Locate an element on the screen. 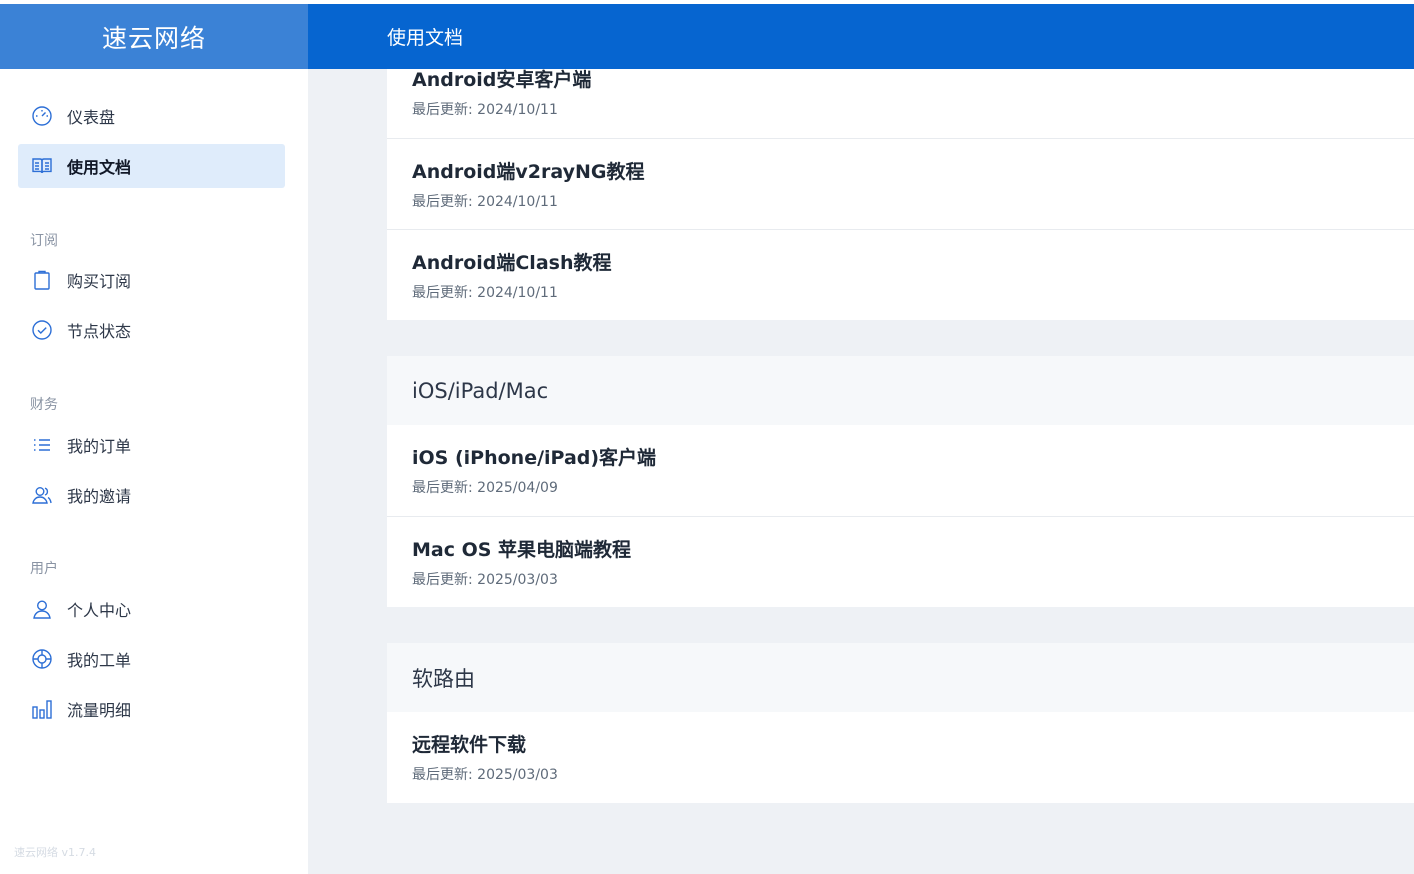  version-text: 速云网络 v1.7.4 is located at coordinates (55, 852).